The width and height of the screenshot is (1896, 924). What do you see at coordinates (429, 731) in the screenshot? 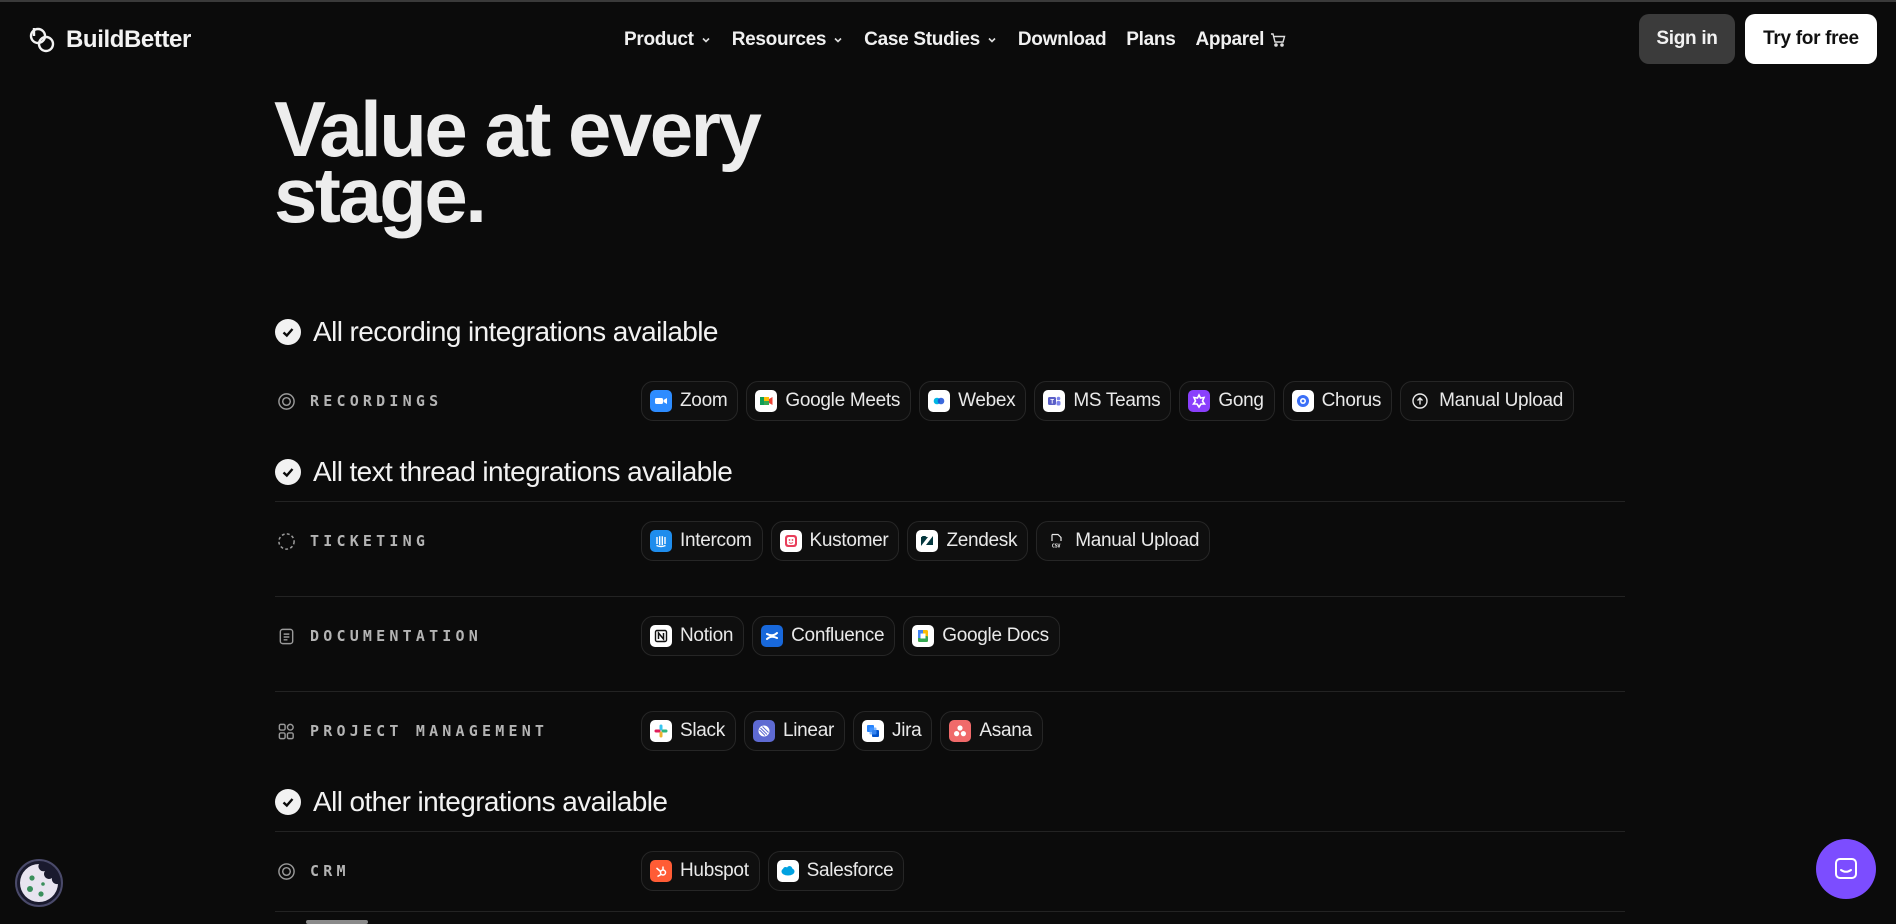
I see `row-label-text: PROJECT MANAGEMENT` at bounding box center [429, 731].